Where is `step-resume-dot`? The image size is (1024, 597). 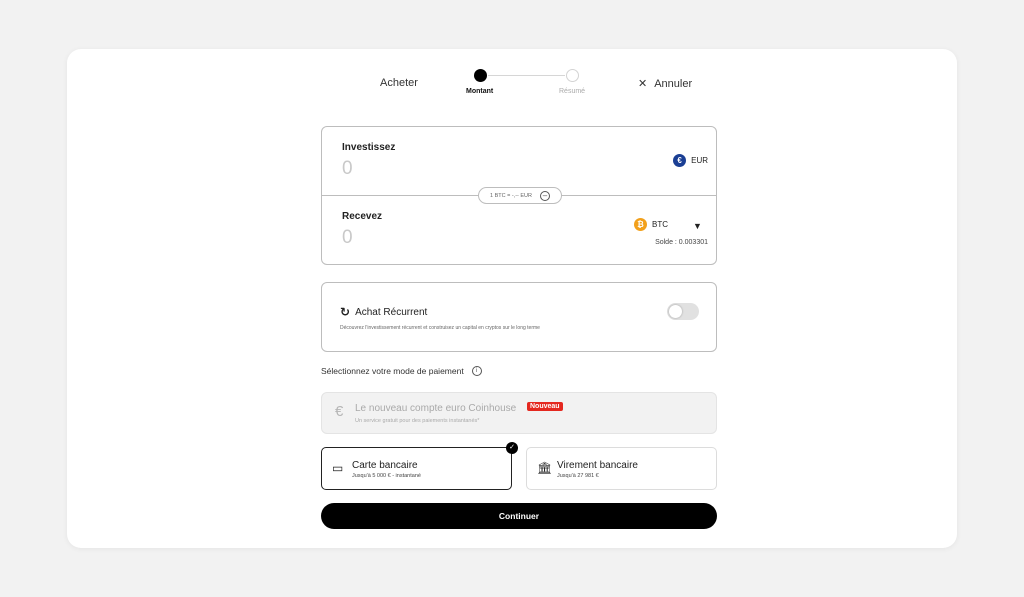
step-resume-dot is located at coordinates (572, 75).